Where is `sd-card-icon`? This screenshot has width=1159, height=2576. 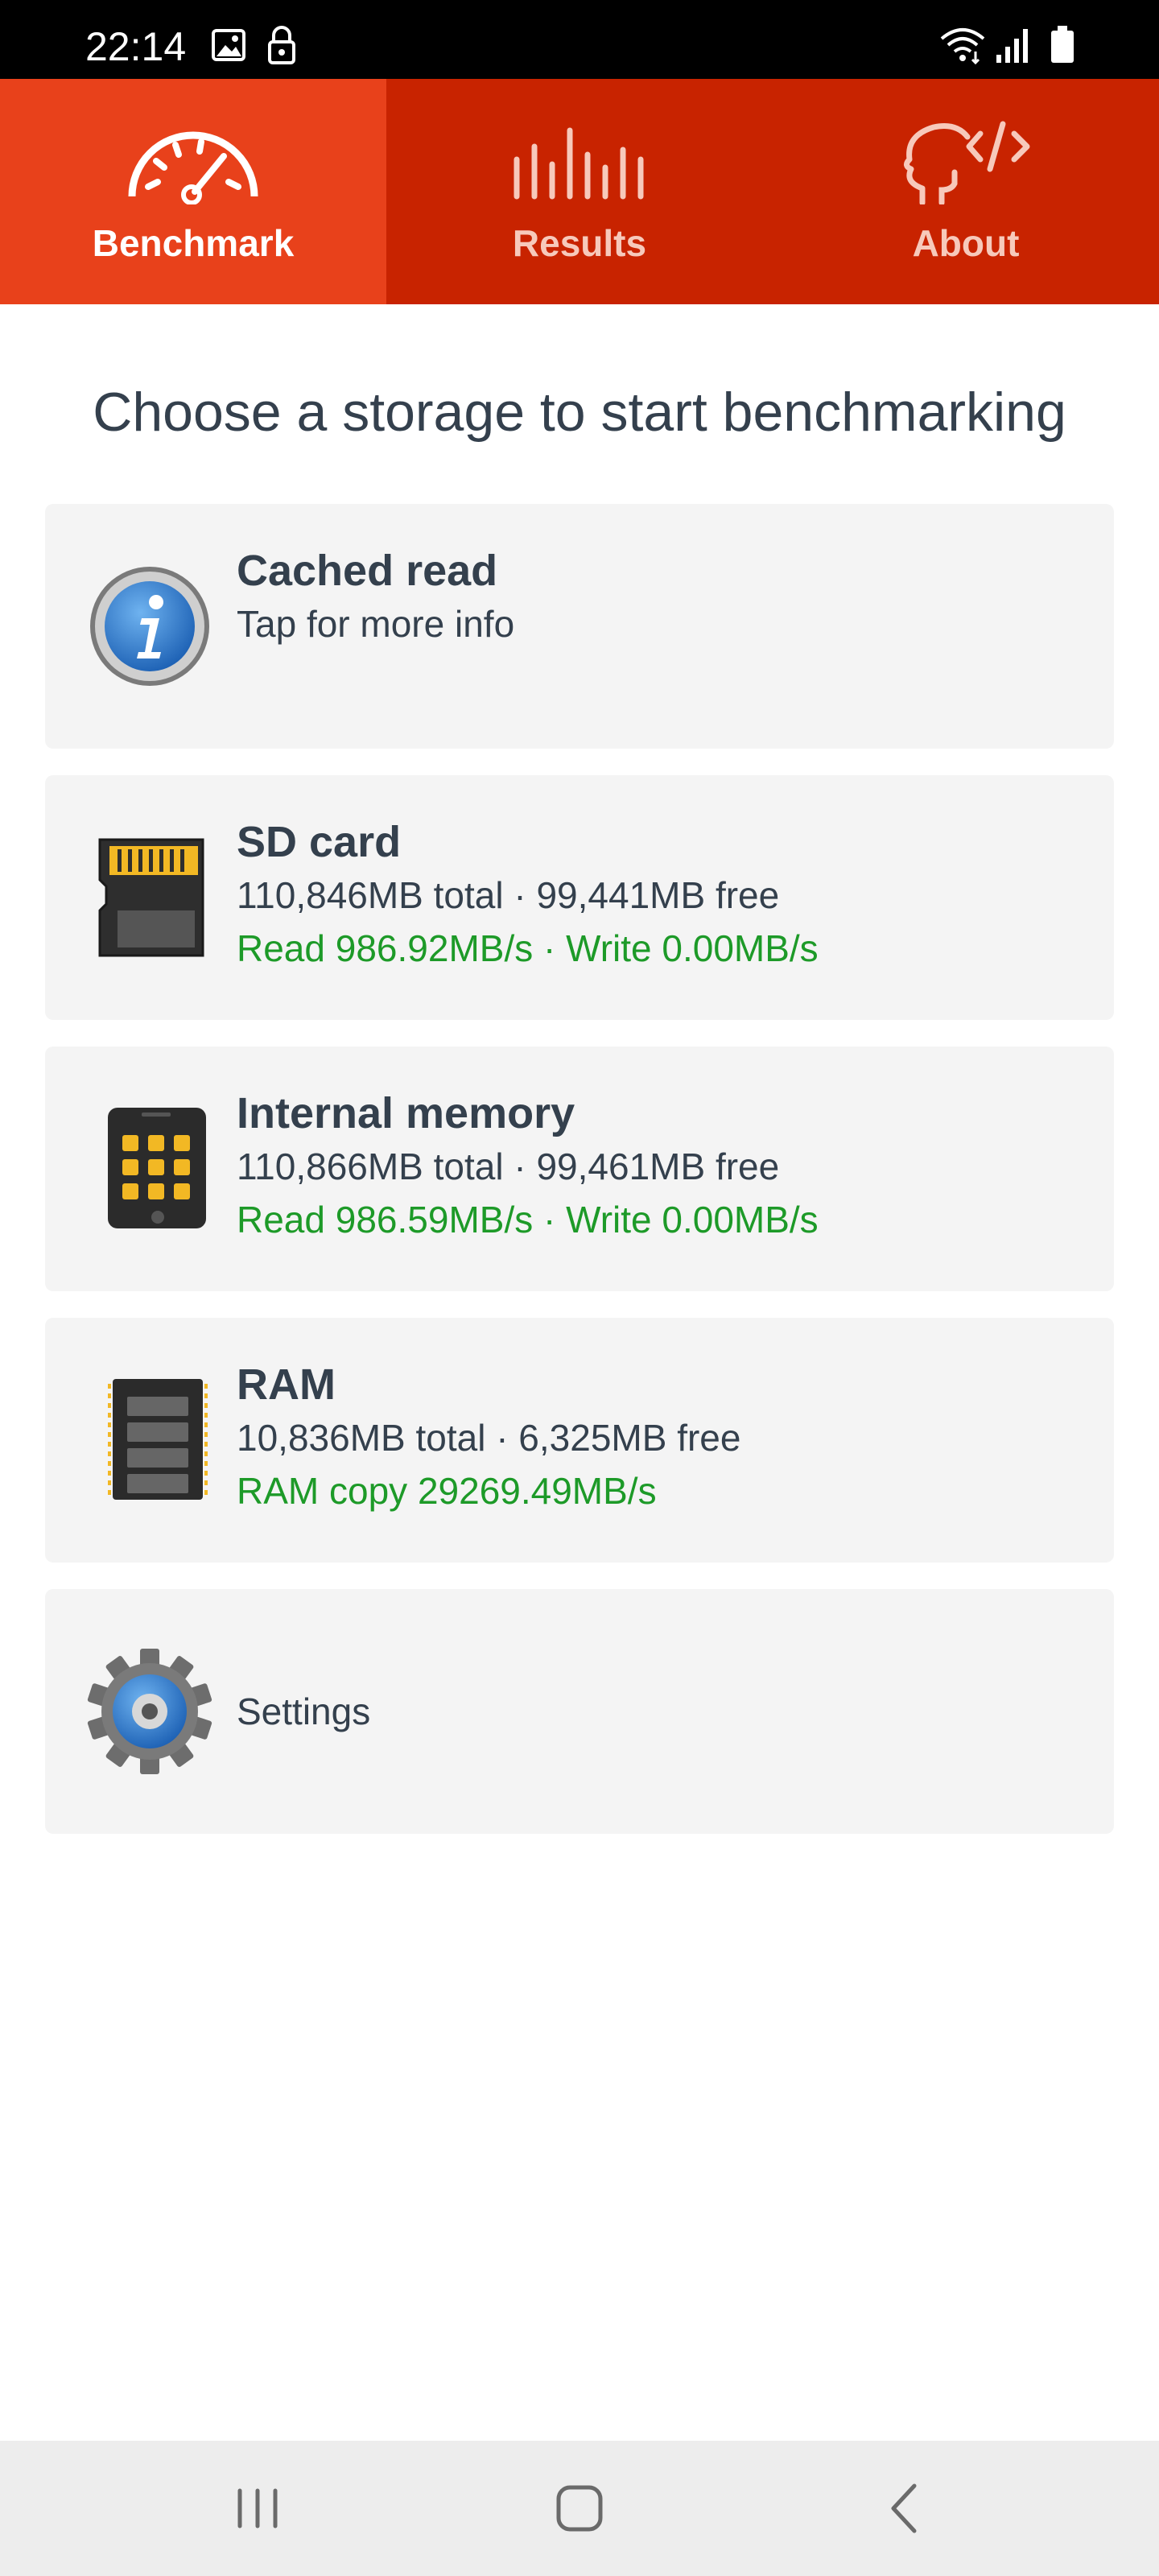 sd-card-icon is located at coordinates (151, 897).